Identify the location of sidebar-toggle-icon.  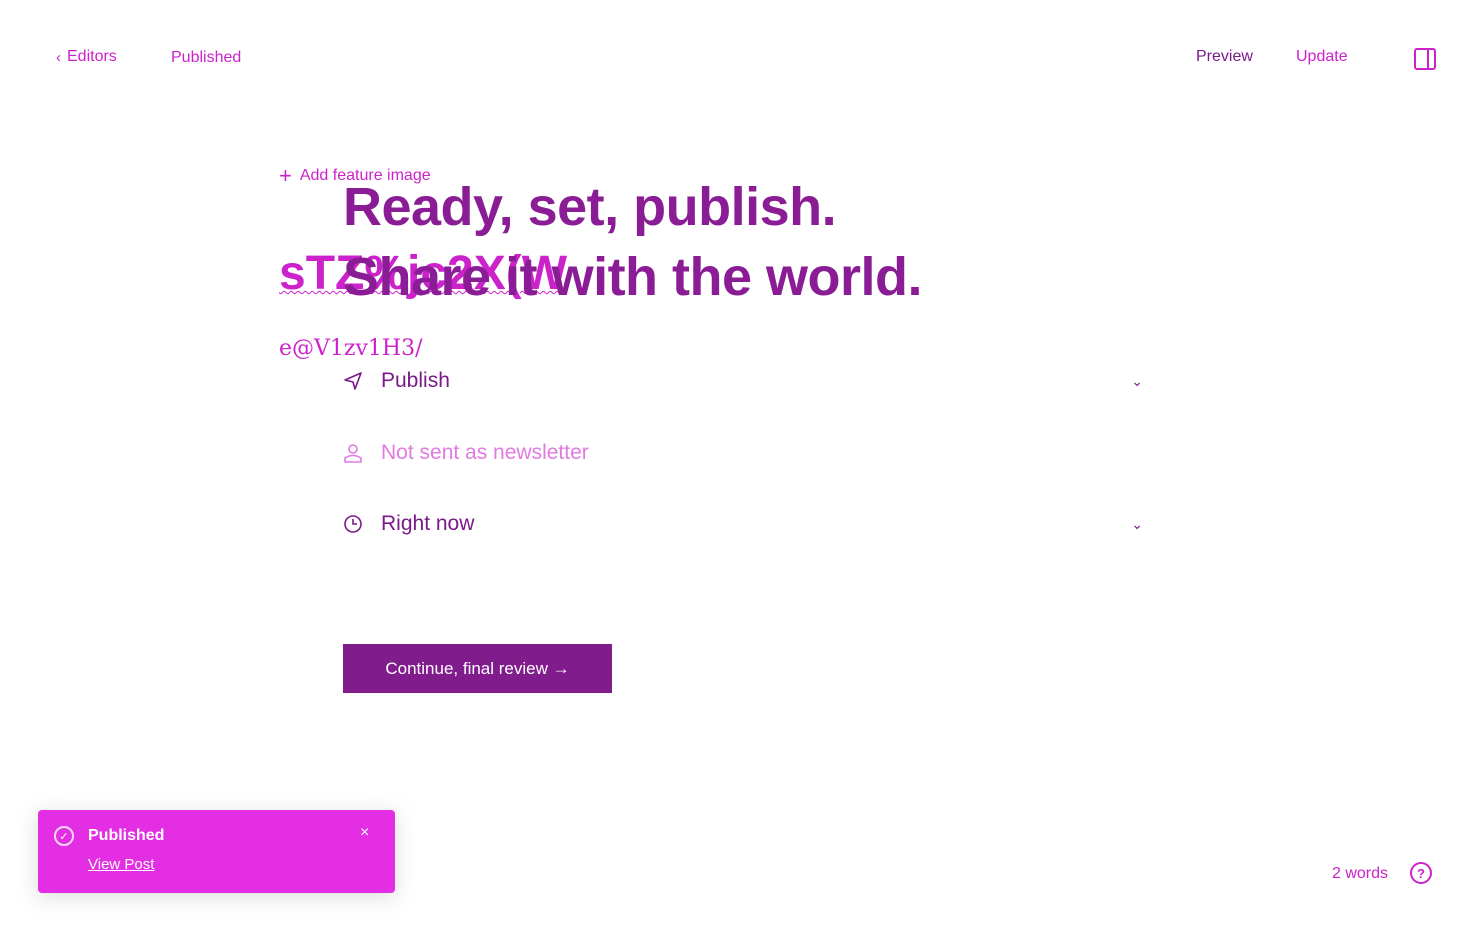
(1425, 59).